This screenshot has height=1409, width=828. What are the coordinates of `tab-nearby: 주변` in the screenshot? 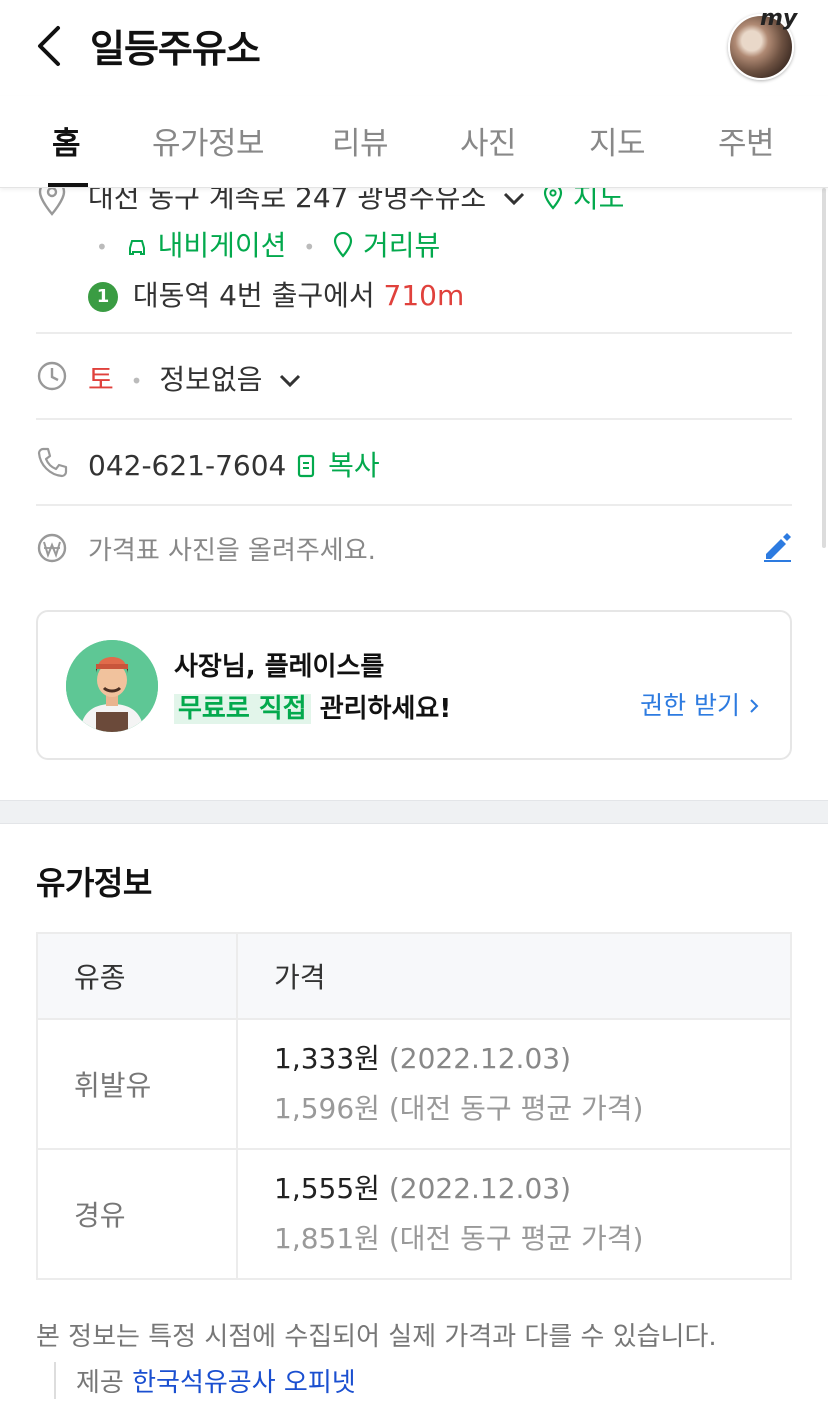 It's located at (746, 140).